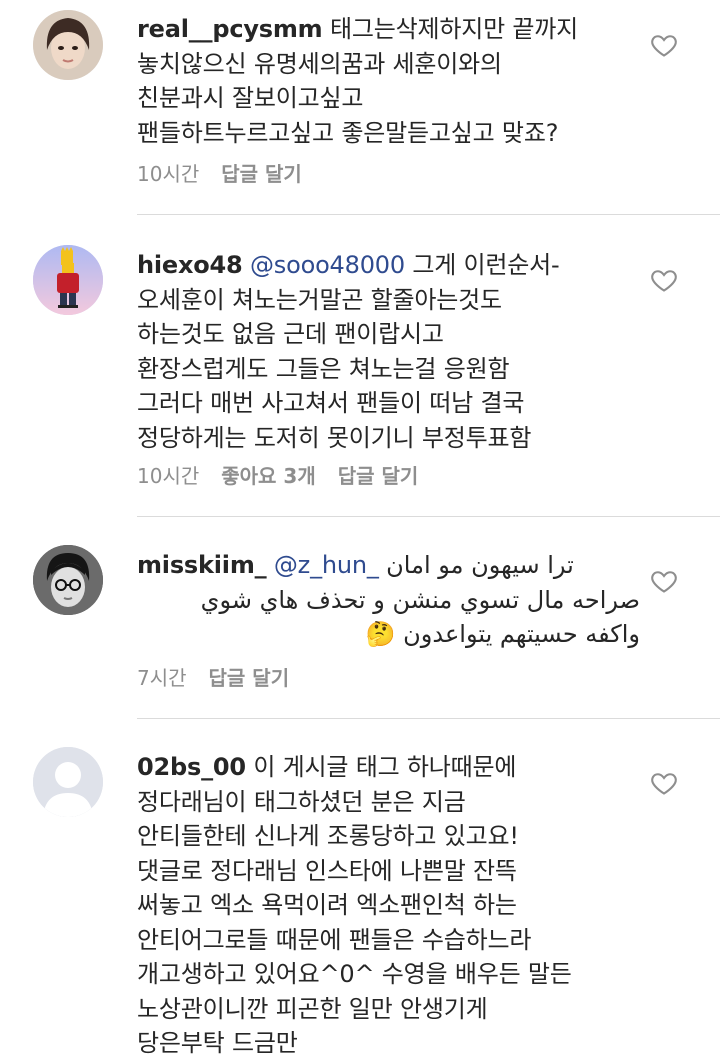 The image size is (720, 1061). Describe the element at coordinates (454, 29) in the screenshot. I see `comment-text-line: 태그는삭제하지만 끝까지` at that location.